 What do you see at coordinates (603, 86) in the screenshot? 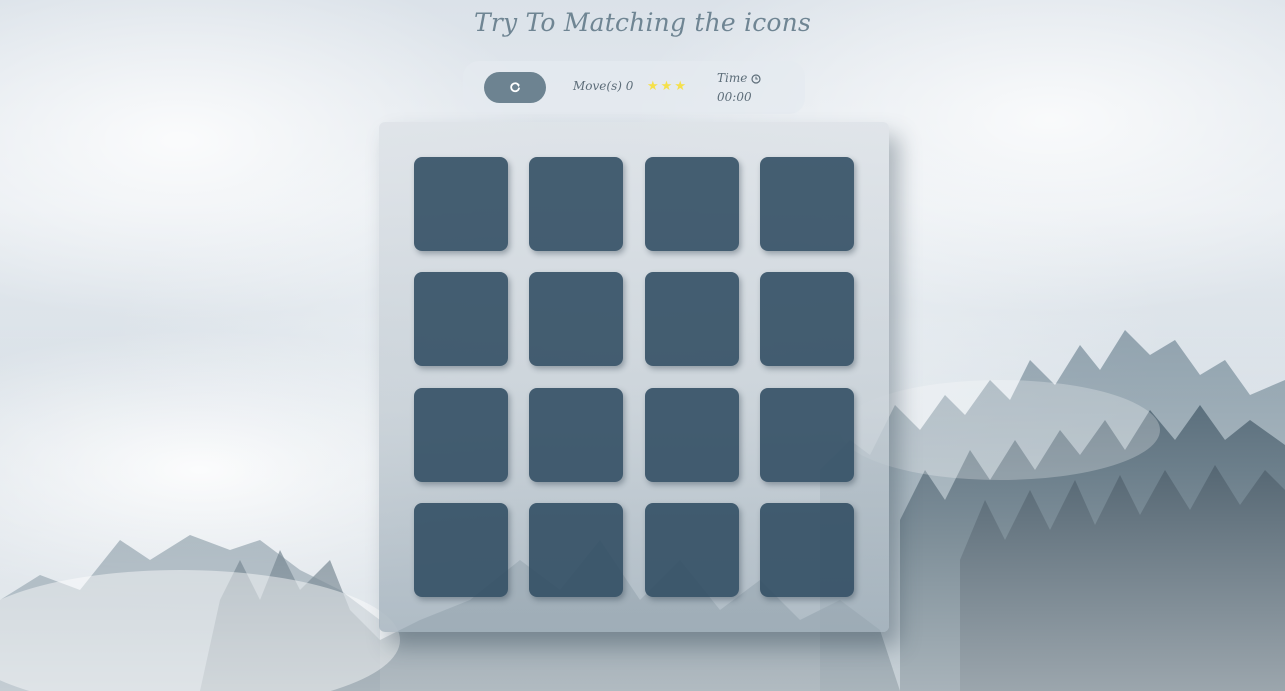
I see `moves-counter: Move(s) 0` at bounding box center [603, 86].